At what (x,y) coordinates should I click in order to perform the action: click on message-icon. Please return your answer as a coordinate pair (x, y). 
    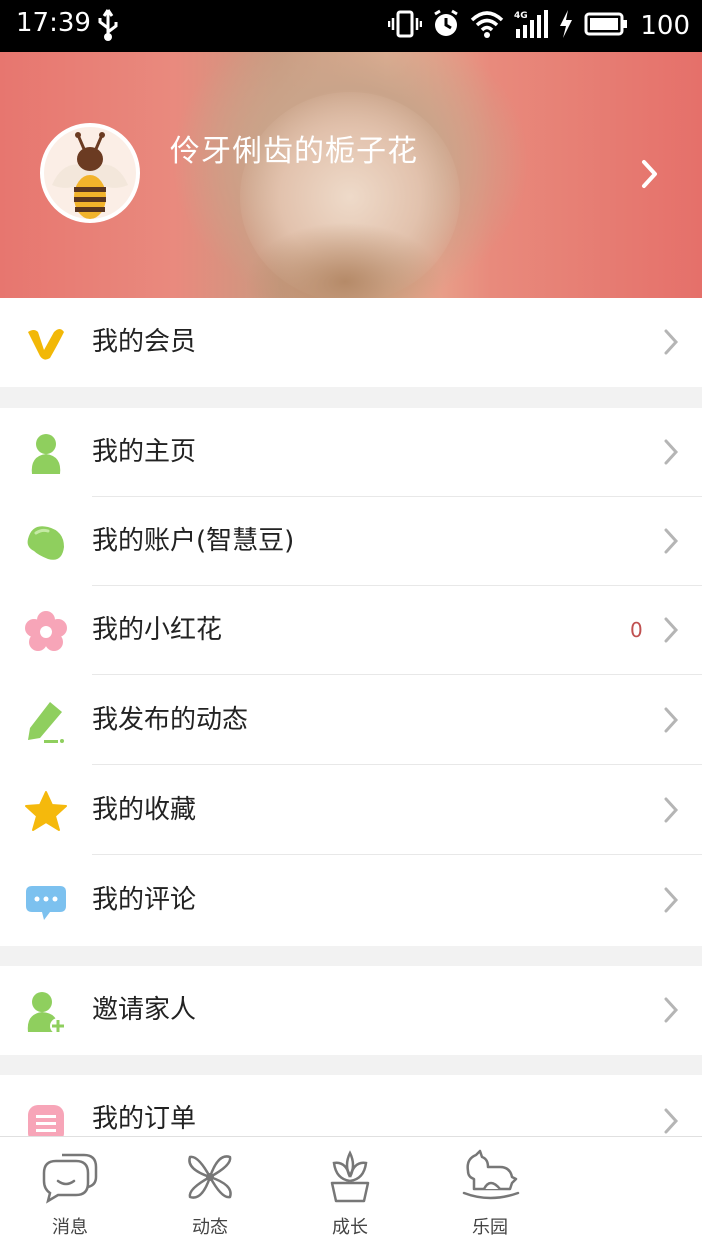
    Looking at the image, I should click on (70, 1177).